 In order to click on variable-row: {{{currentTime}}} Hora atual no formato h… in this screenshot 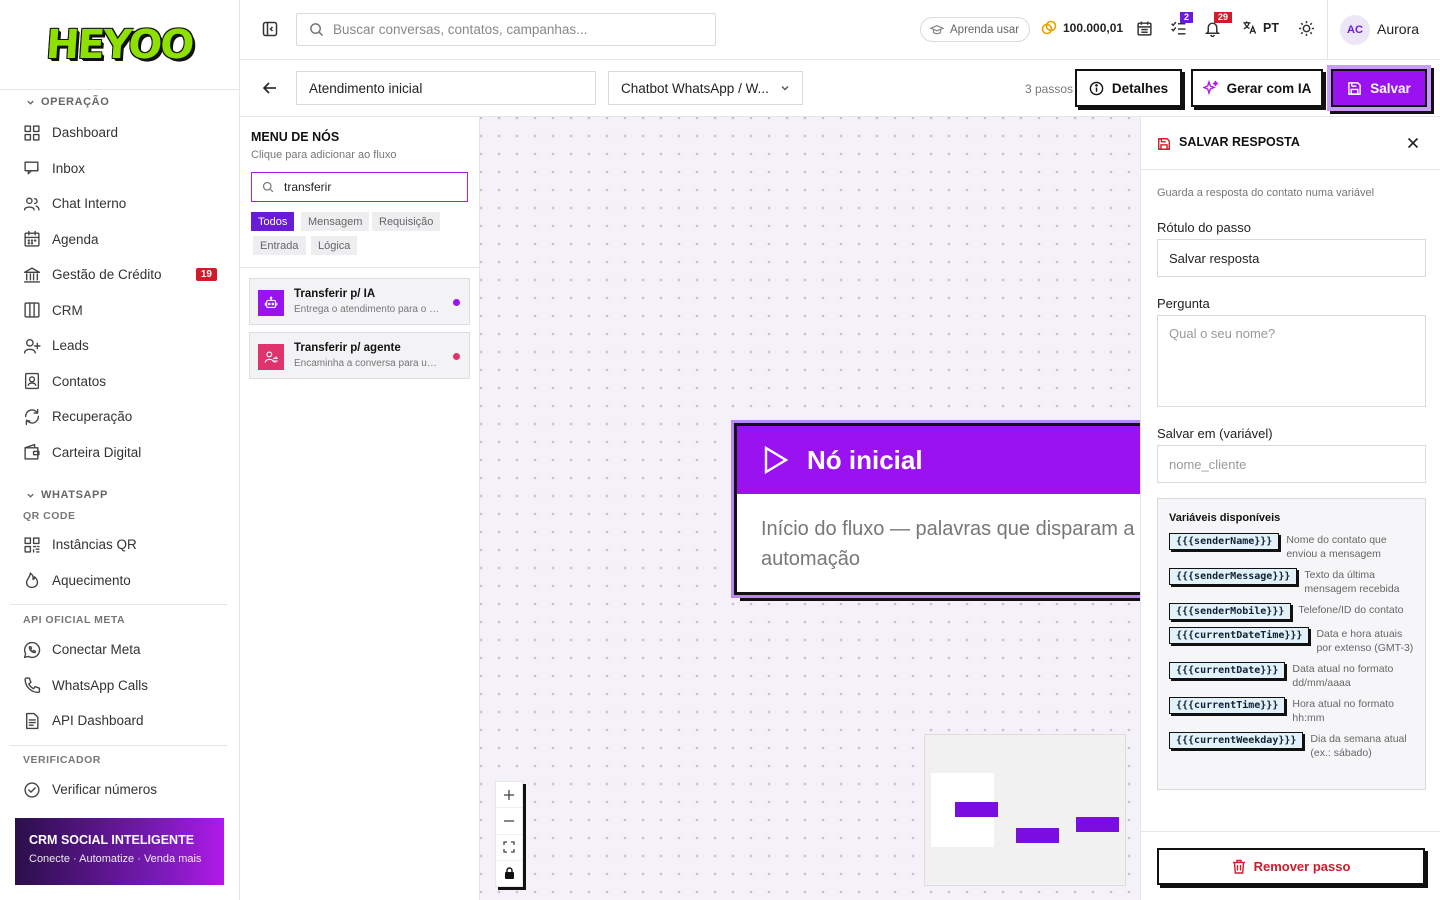, I will do `click(1291, 711)`.